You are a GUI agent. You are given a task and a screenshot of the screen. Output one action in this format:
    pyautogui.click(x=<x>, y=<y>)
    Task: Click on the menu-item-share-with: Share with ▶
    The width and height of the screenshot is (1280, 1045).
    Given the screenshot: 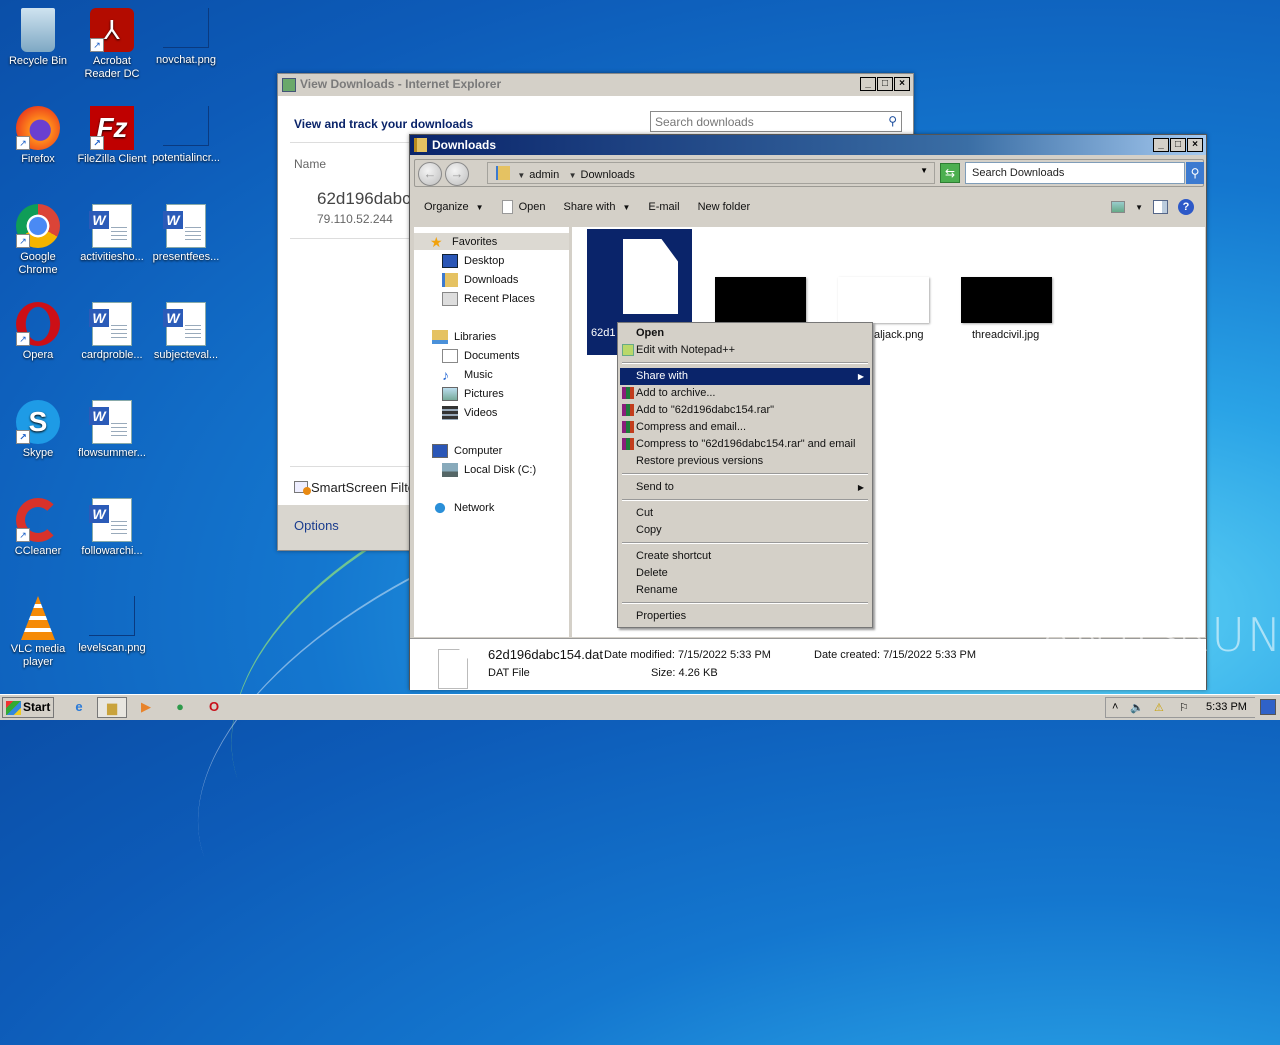 What is the action you would take?
    pyautogui.click(x=745, y=376)
    